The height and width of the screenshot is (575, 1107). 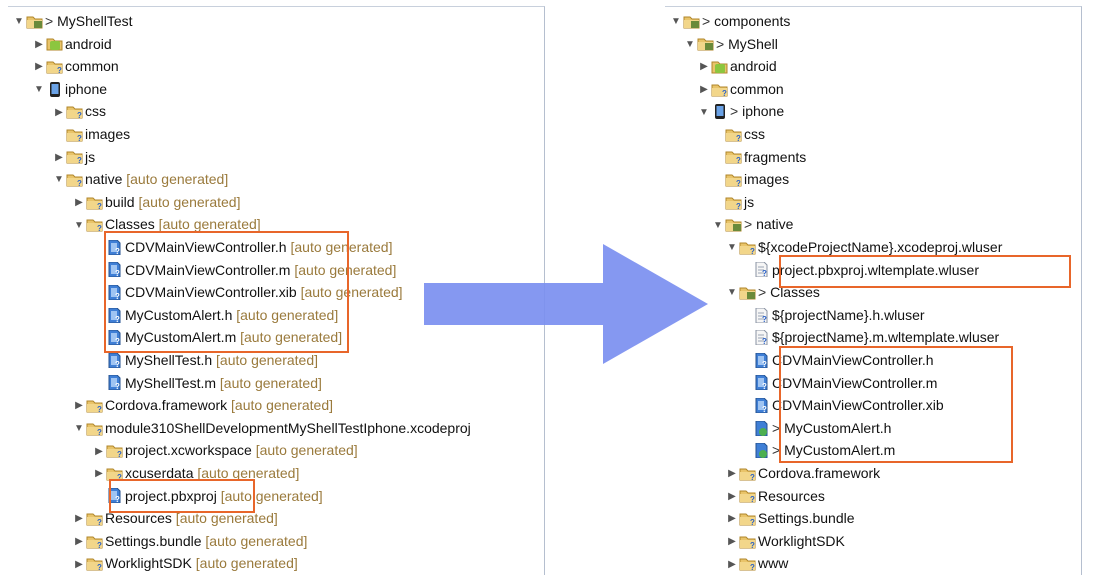 I want to click on tree-item-resources: ▶? Resources, so click(x=775, y=496).